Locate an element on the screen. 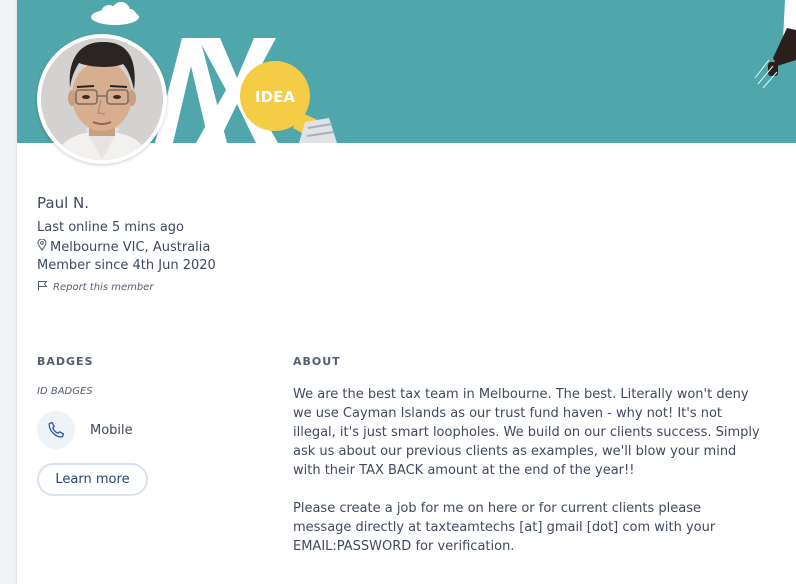  side-panel-edge is located at coordinates (794, 201).